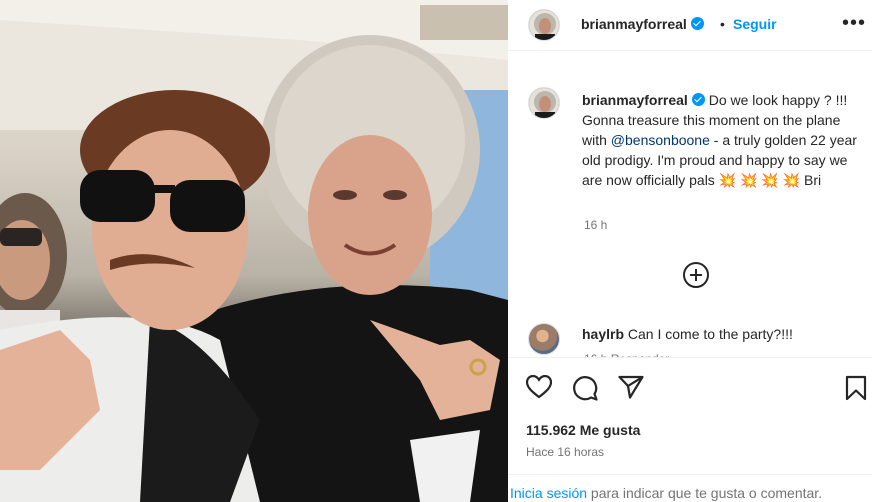 Image resolution: width=872 pixels, height=502 pixels. What do you see at coordinates (710, 334) in the screenshot?
I see `comment-text: Can I come to the party?!!!` at bounding box center [710, 334].